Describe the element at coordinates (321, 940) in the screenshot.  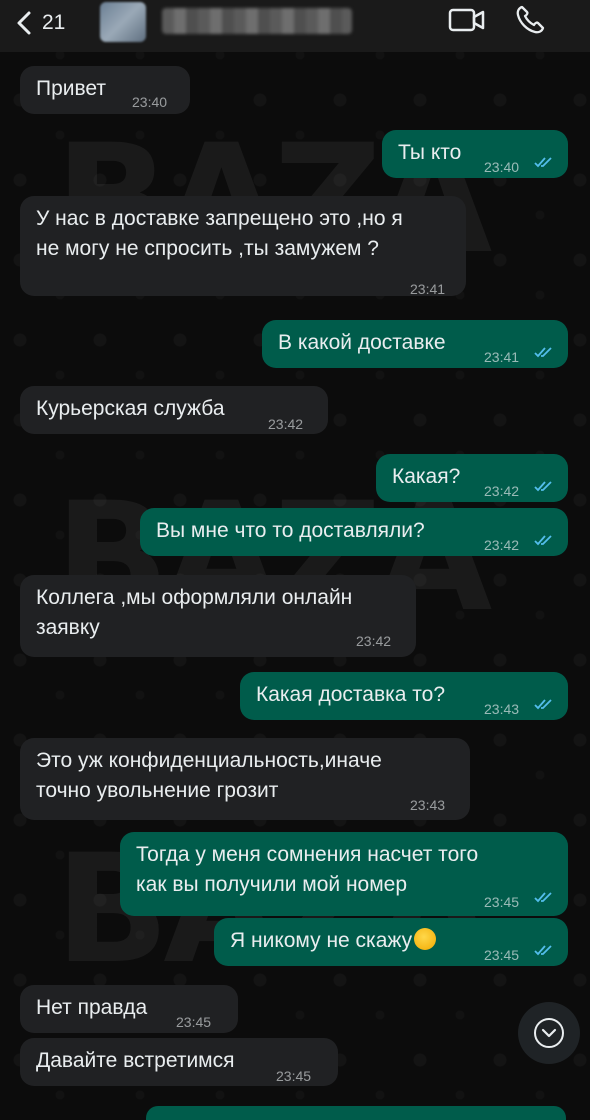
I see `message-text: Я никому не скажу` at that location.